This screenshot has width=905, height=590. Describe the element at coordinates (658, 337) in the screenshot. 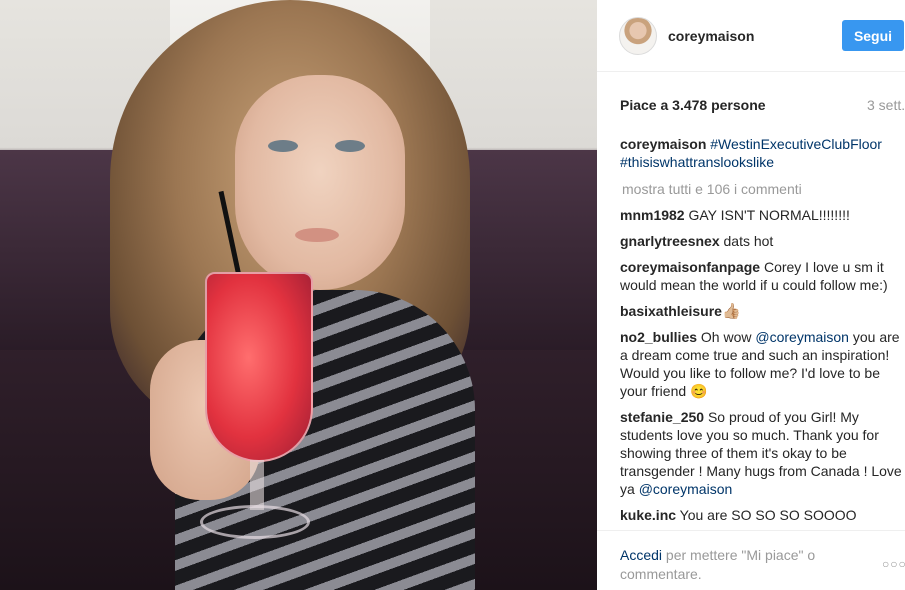

I see `comment-username: no2_bullies` at that location.